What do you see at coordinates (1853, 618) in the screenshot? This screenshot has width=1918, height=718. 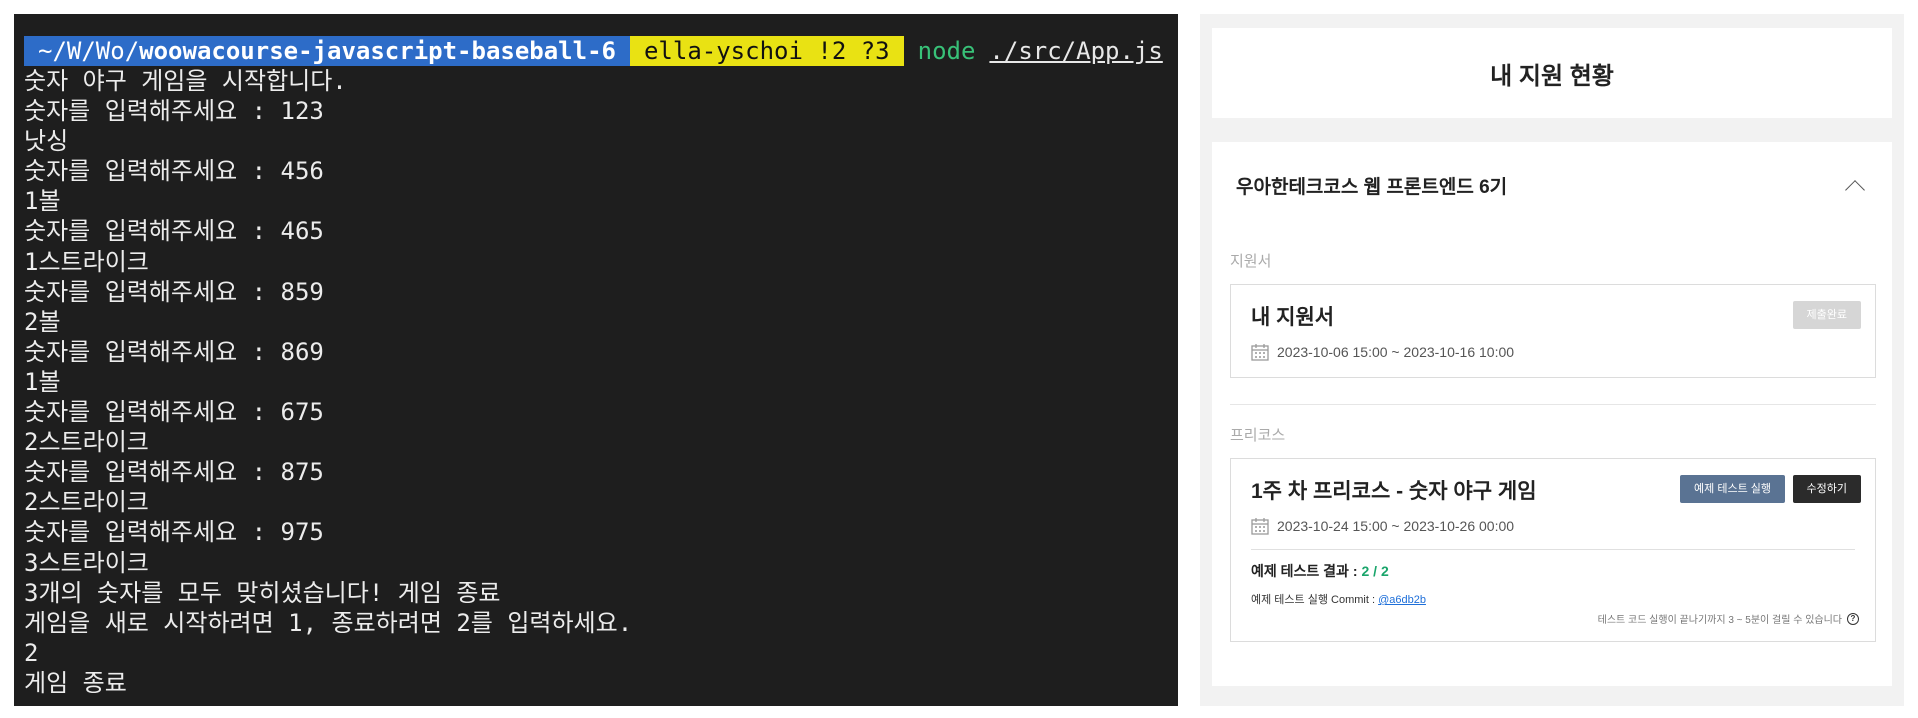 I see `help-icon: ?` at bounding box center [1853, 618].